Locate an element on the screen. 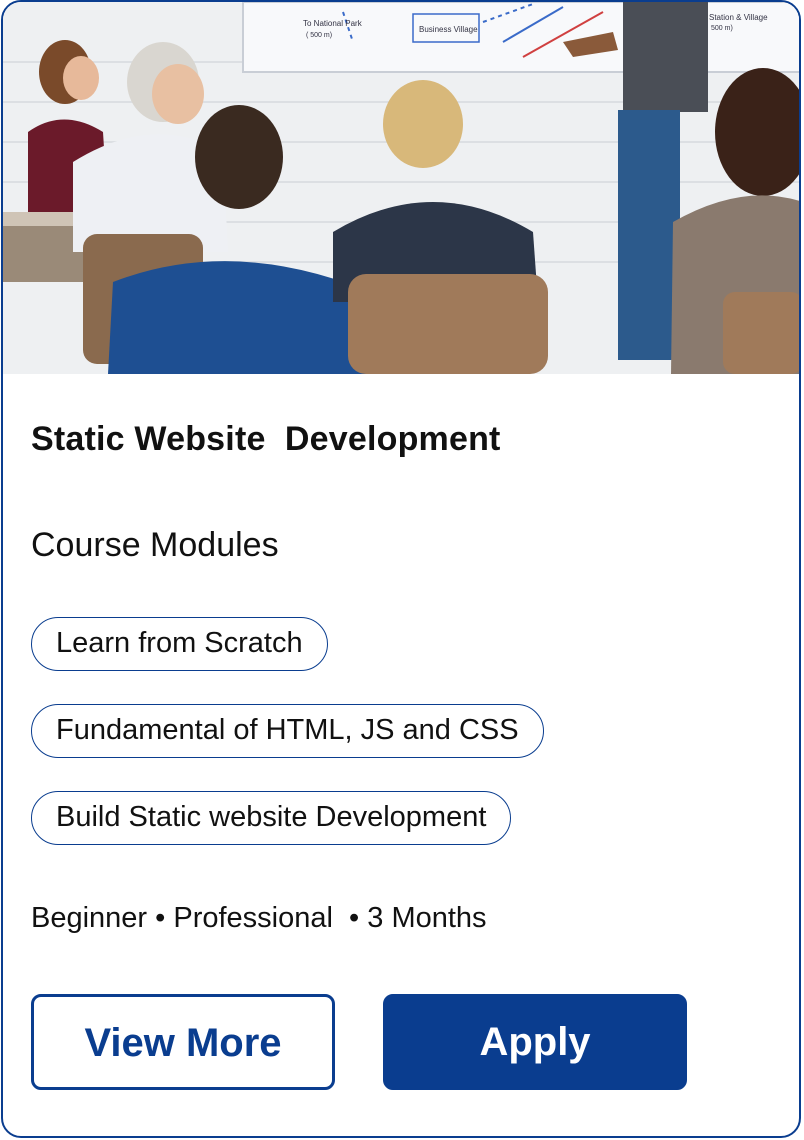  view-more-button: View More is located at coordinates (183, 1042).